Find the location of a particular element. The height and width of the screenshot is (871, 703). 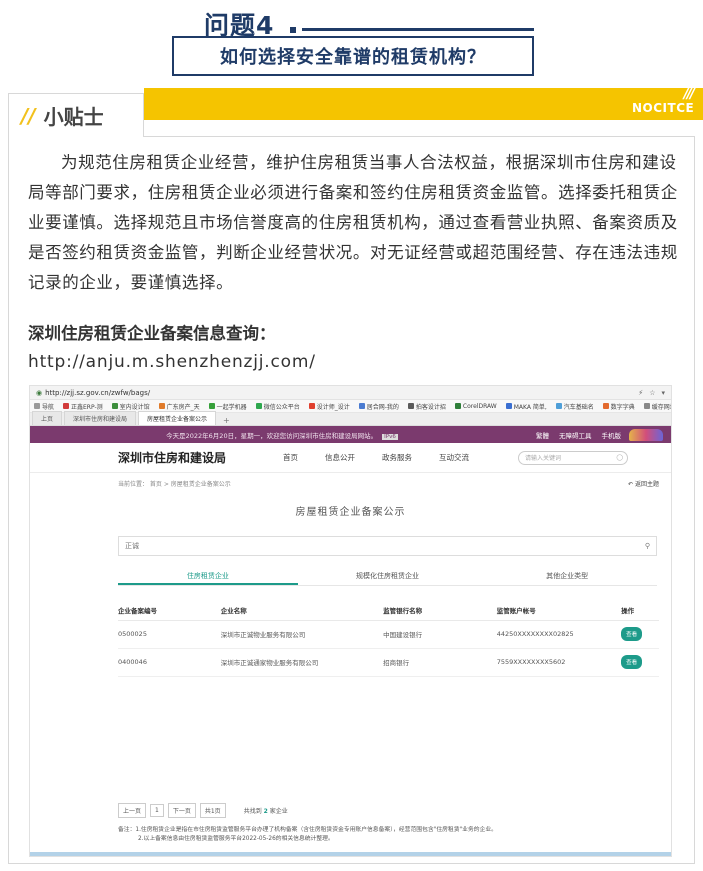

site-search-placeholder: 请输入关键词 is located at coordinates (543, 458).